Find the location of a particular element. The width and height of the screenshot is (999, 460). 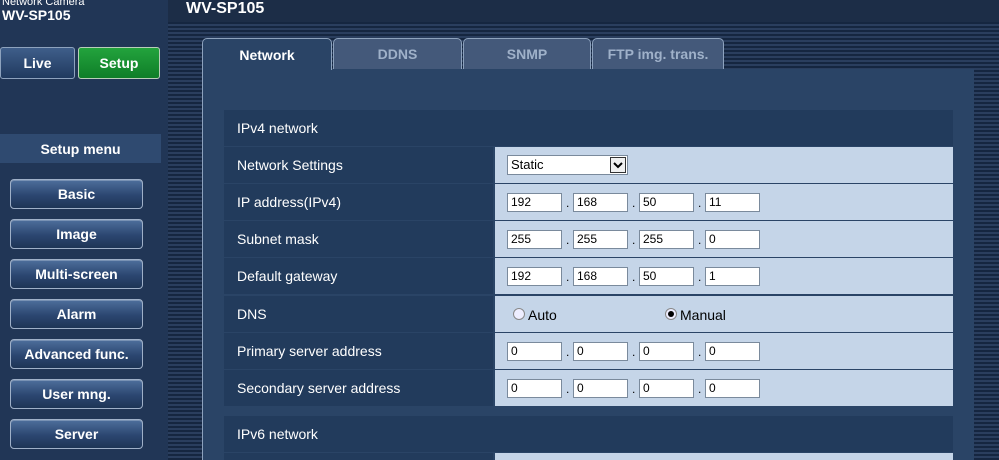

menu-item-server: Server is located at coordinates (76, 434).